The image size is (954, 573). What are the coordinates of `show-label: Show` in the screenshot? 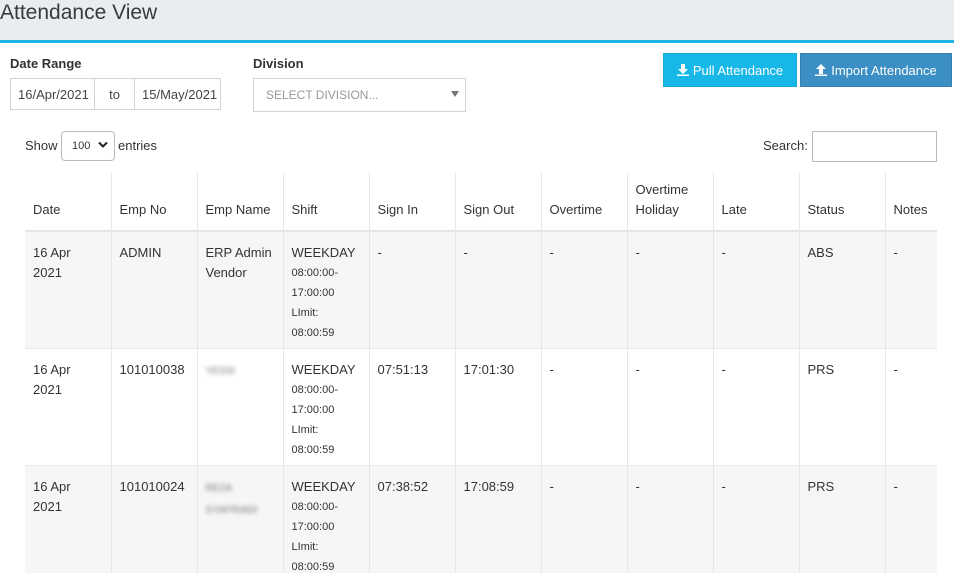 It's located at (41, 145).